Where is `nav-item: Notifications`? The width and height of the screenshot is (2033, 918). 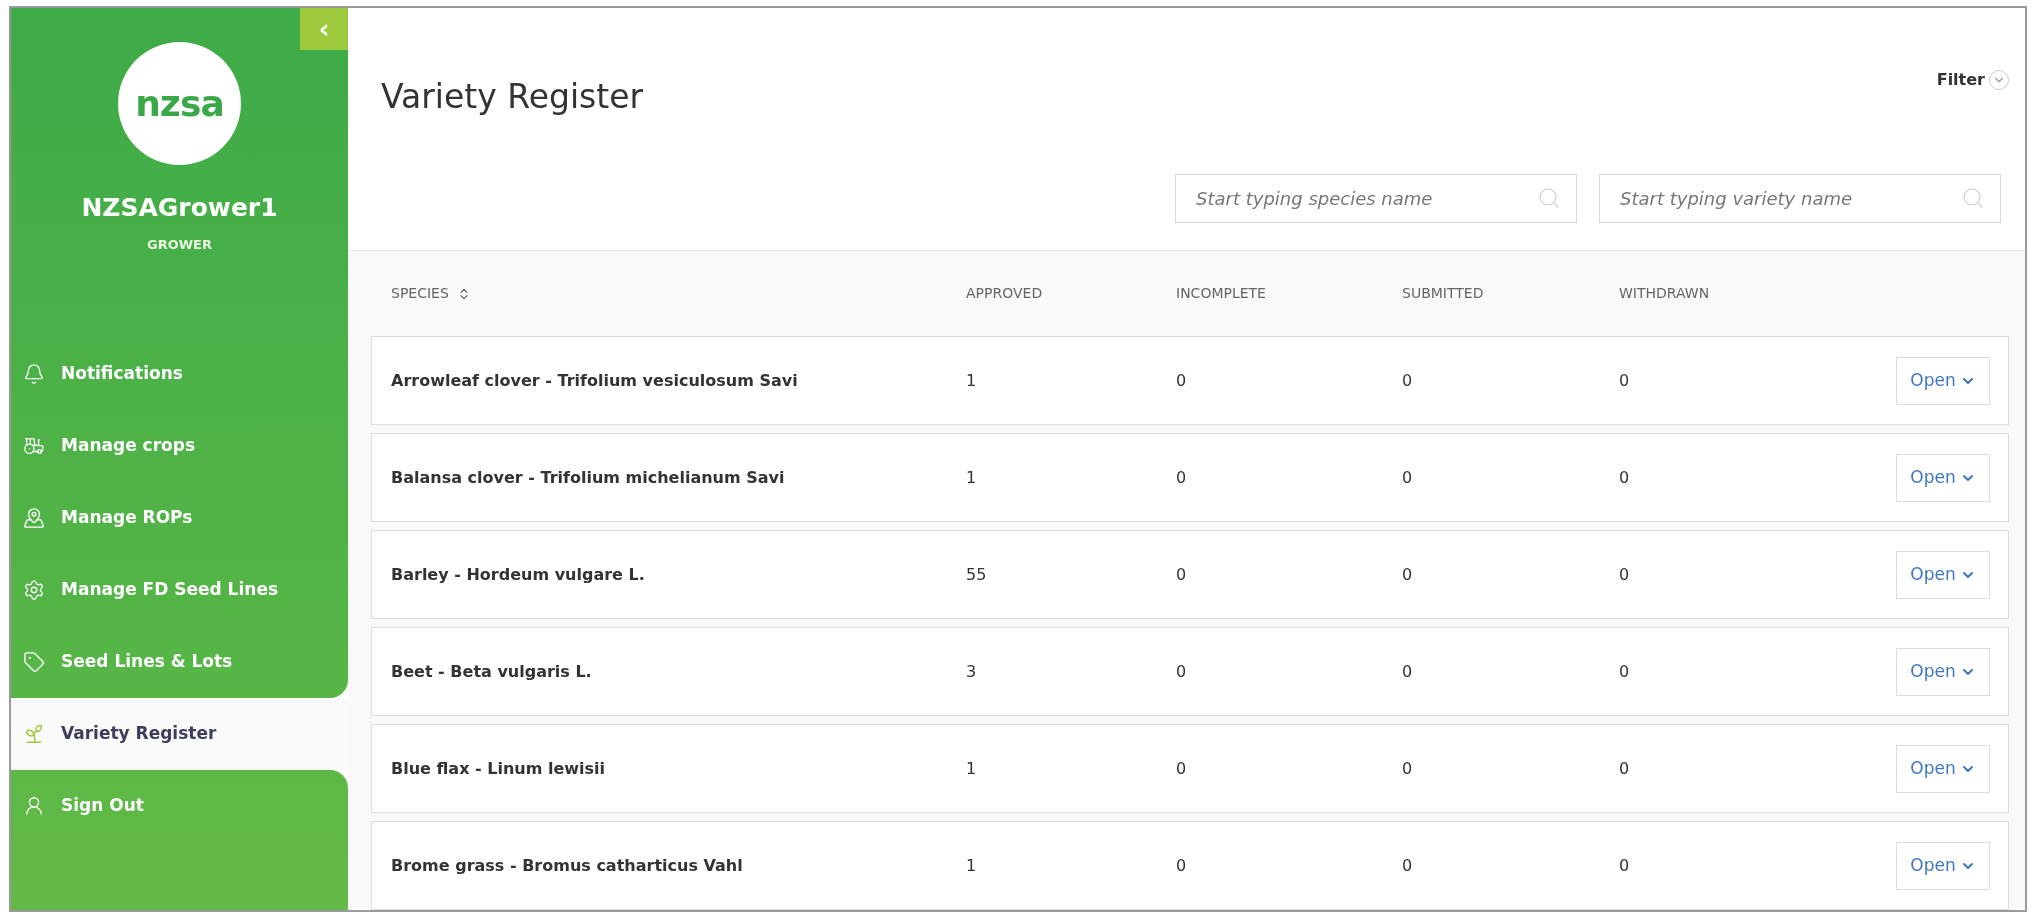 nav-item: Notifications is located at coordinates (179, 374).